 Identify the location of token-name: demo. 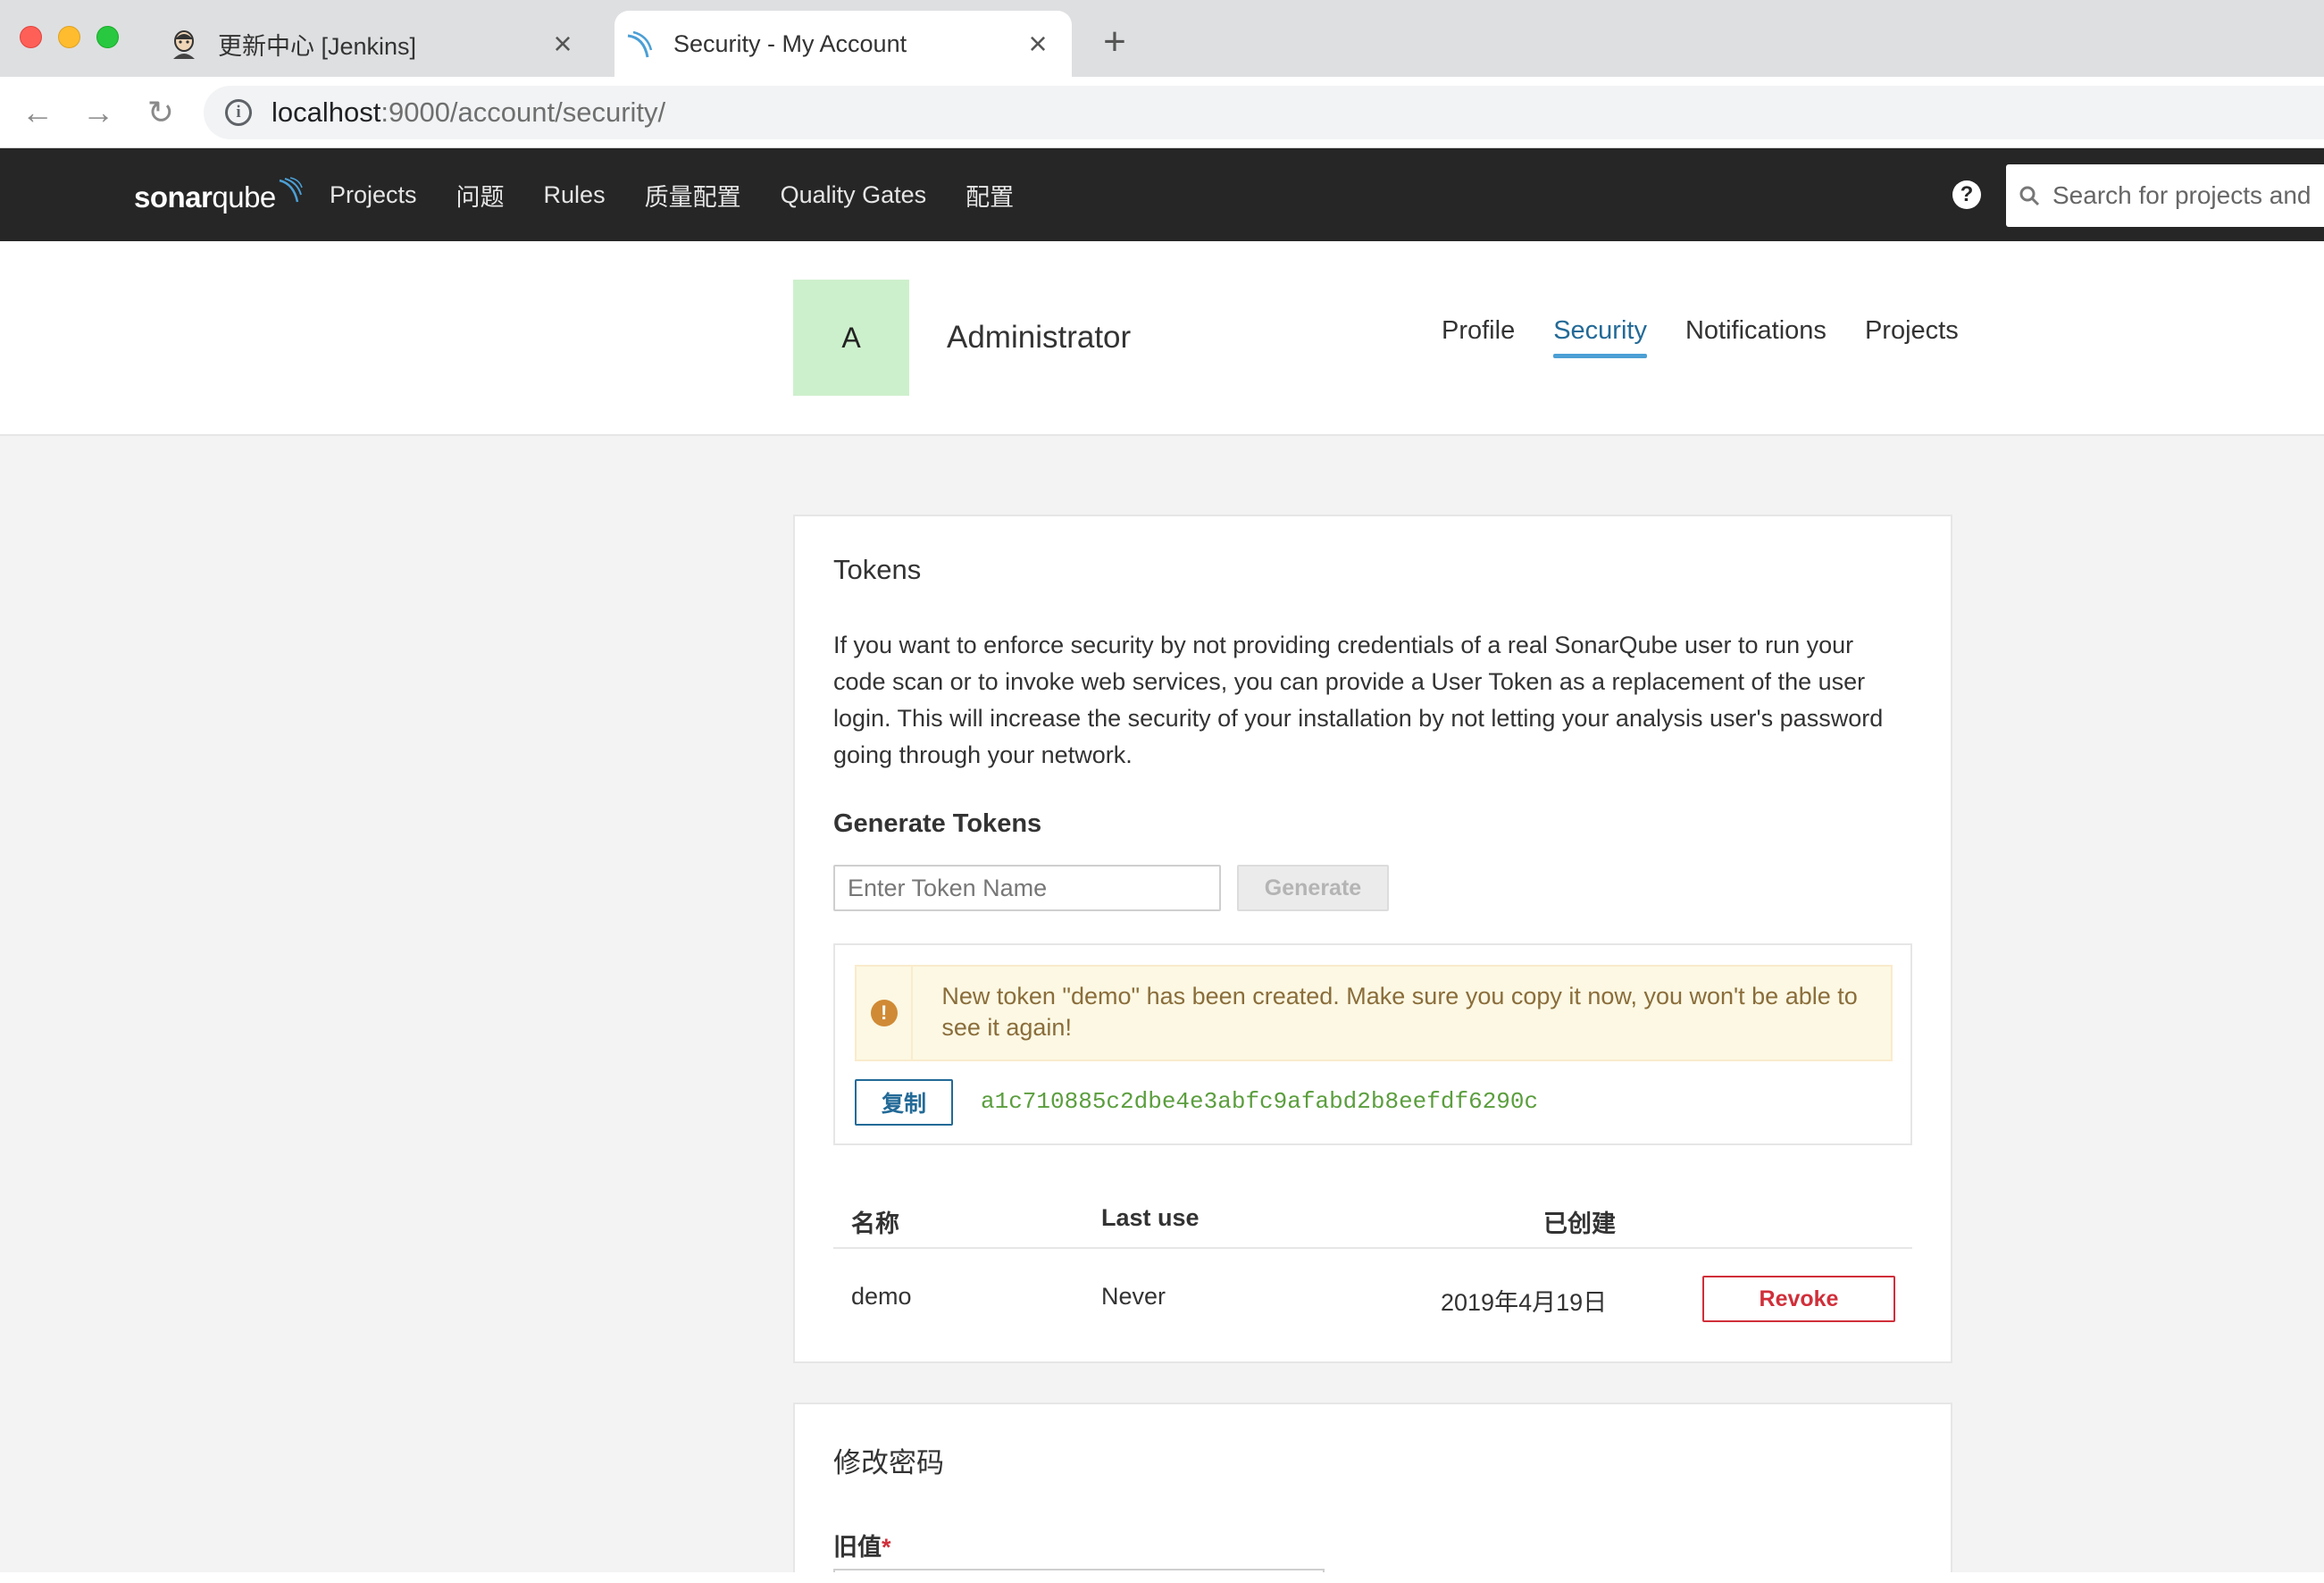
(881, 1296).